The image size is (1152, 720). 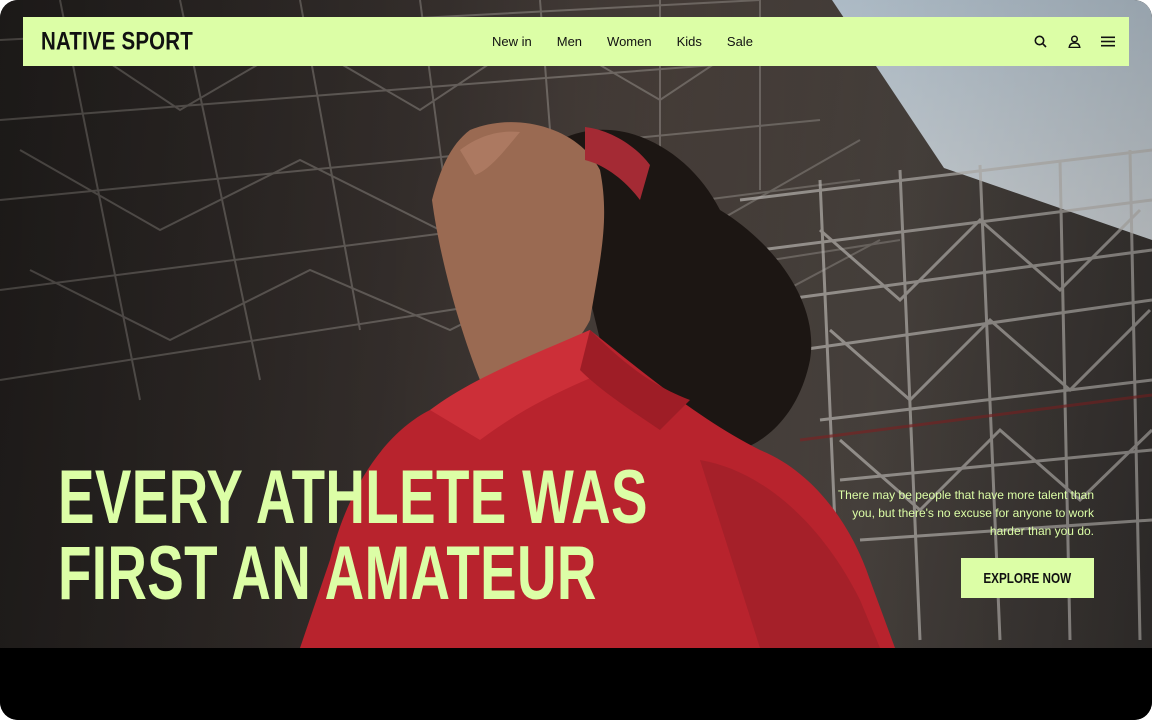 I want to click on nav-link-kids: Kids, so click(x=689, y=41).